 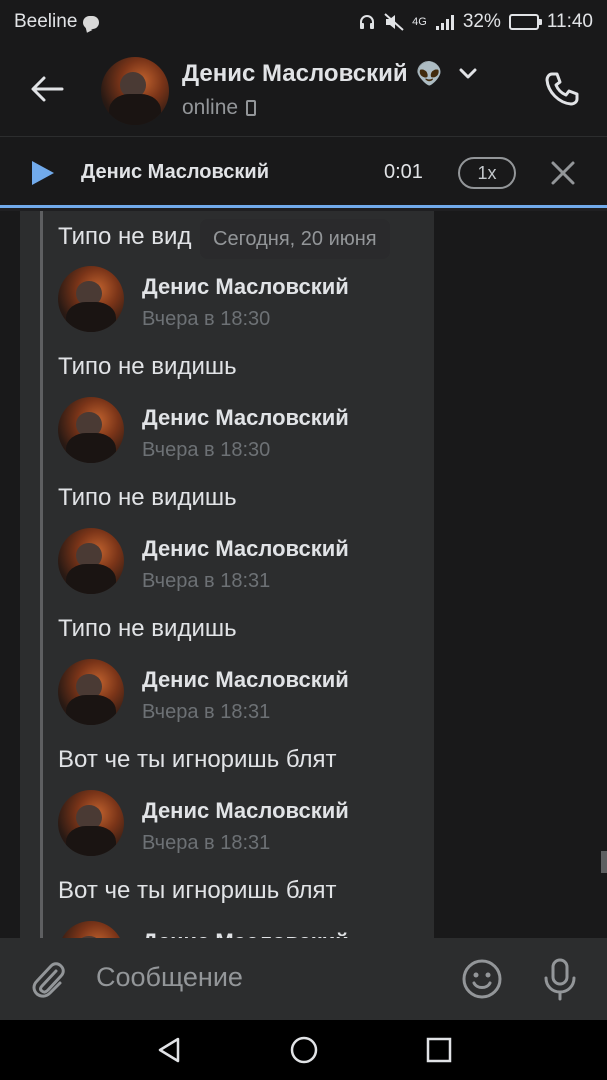 I want to click on close-player-button, so click(x=563, y=173).